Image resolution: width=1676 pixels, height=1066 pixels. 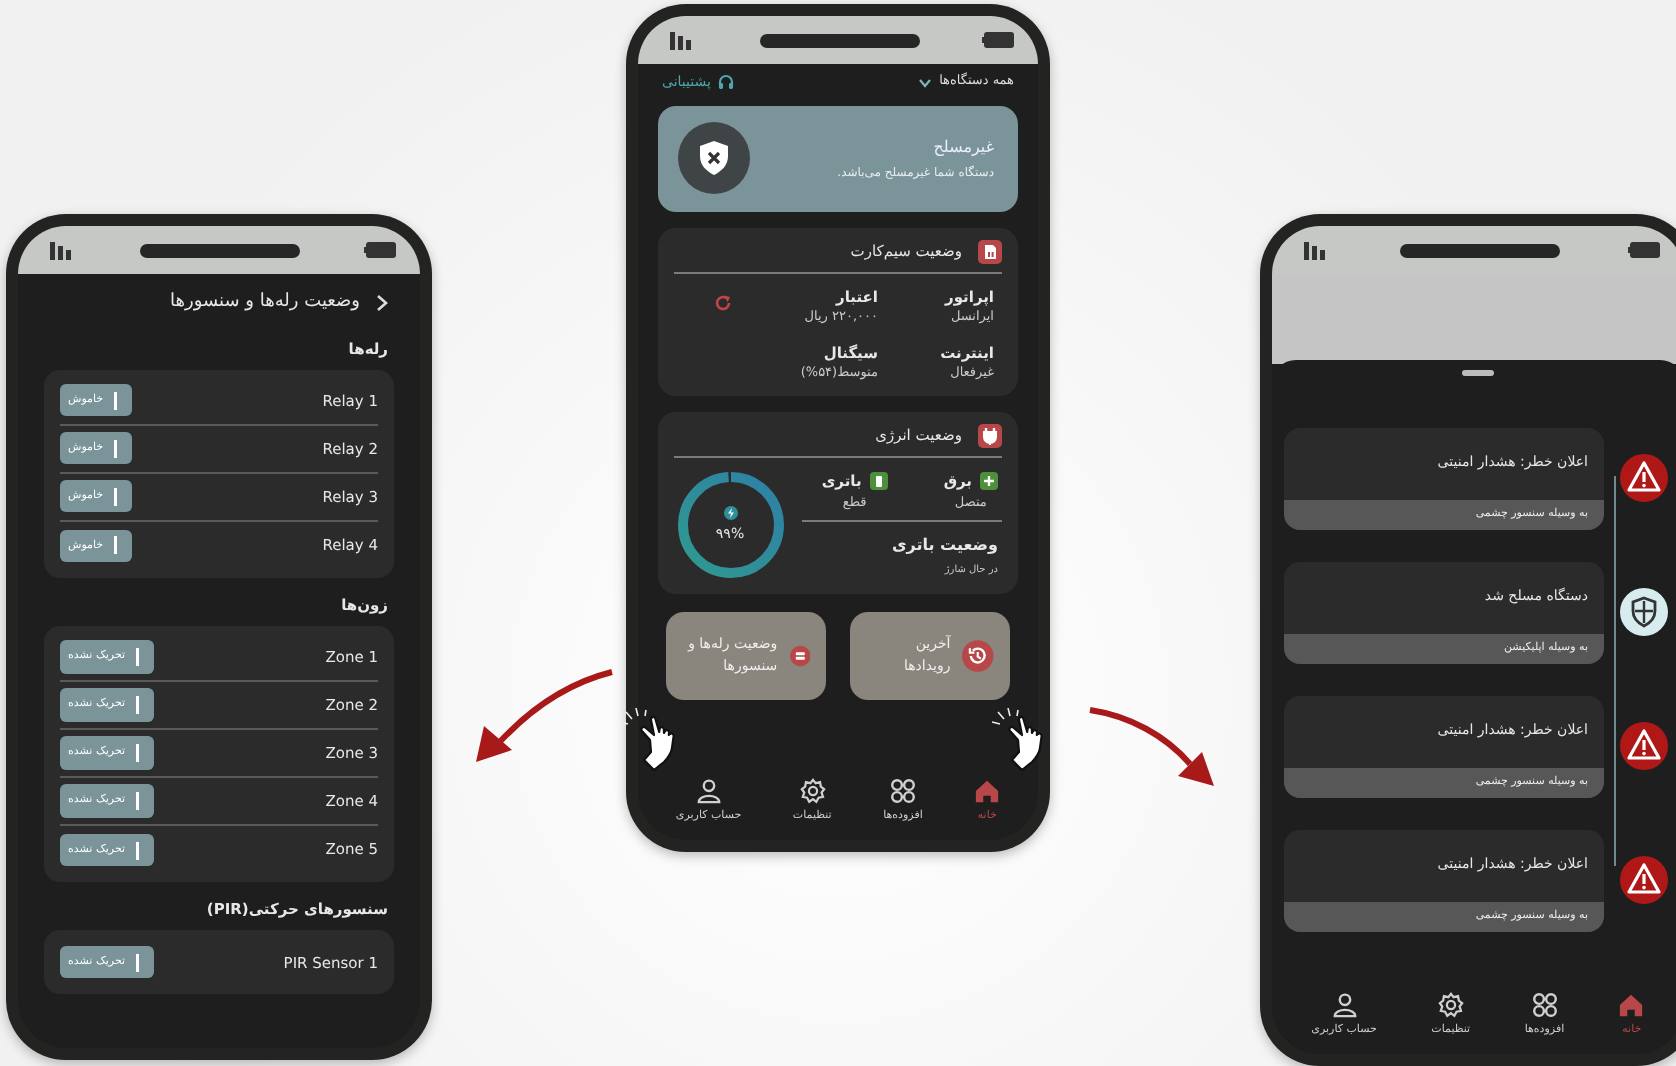 I want to click on plug-icon, so click(x=990, y=435).